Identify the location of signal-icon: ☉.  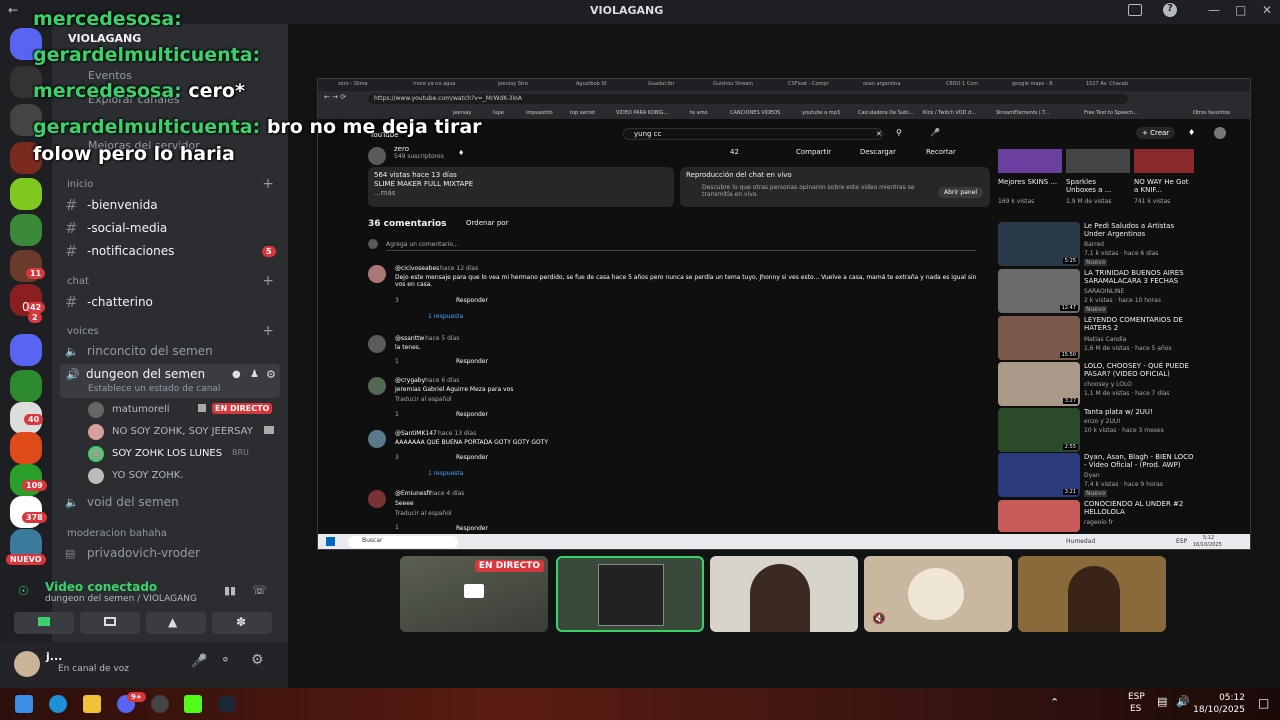
(23, 591).